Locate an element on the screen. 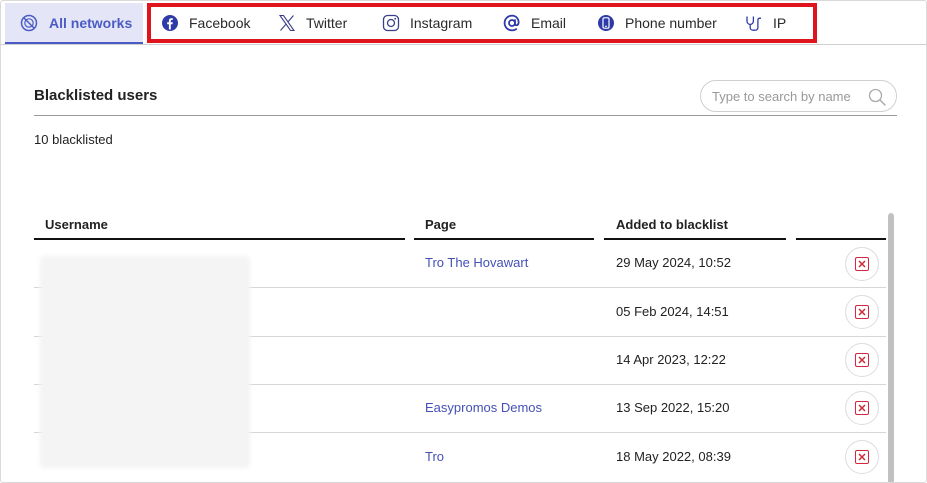 This screenshot has width=927, height=483. header-underline-actions is located at coordinates (841, 239).